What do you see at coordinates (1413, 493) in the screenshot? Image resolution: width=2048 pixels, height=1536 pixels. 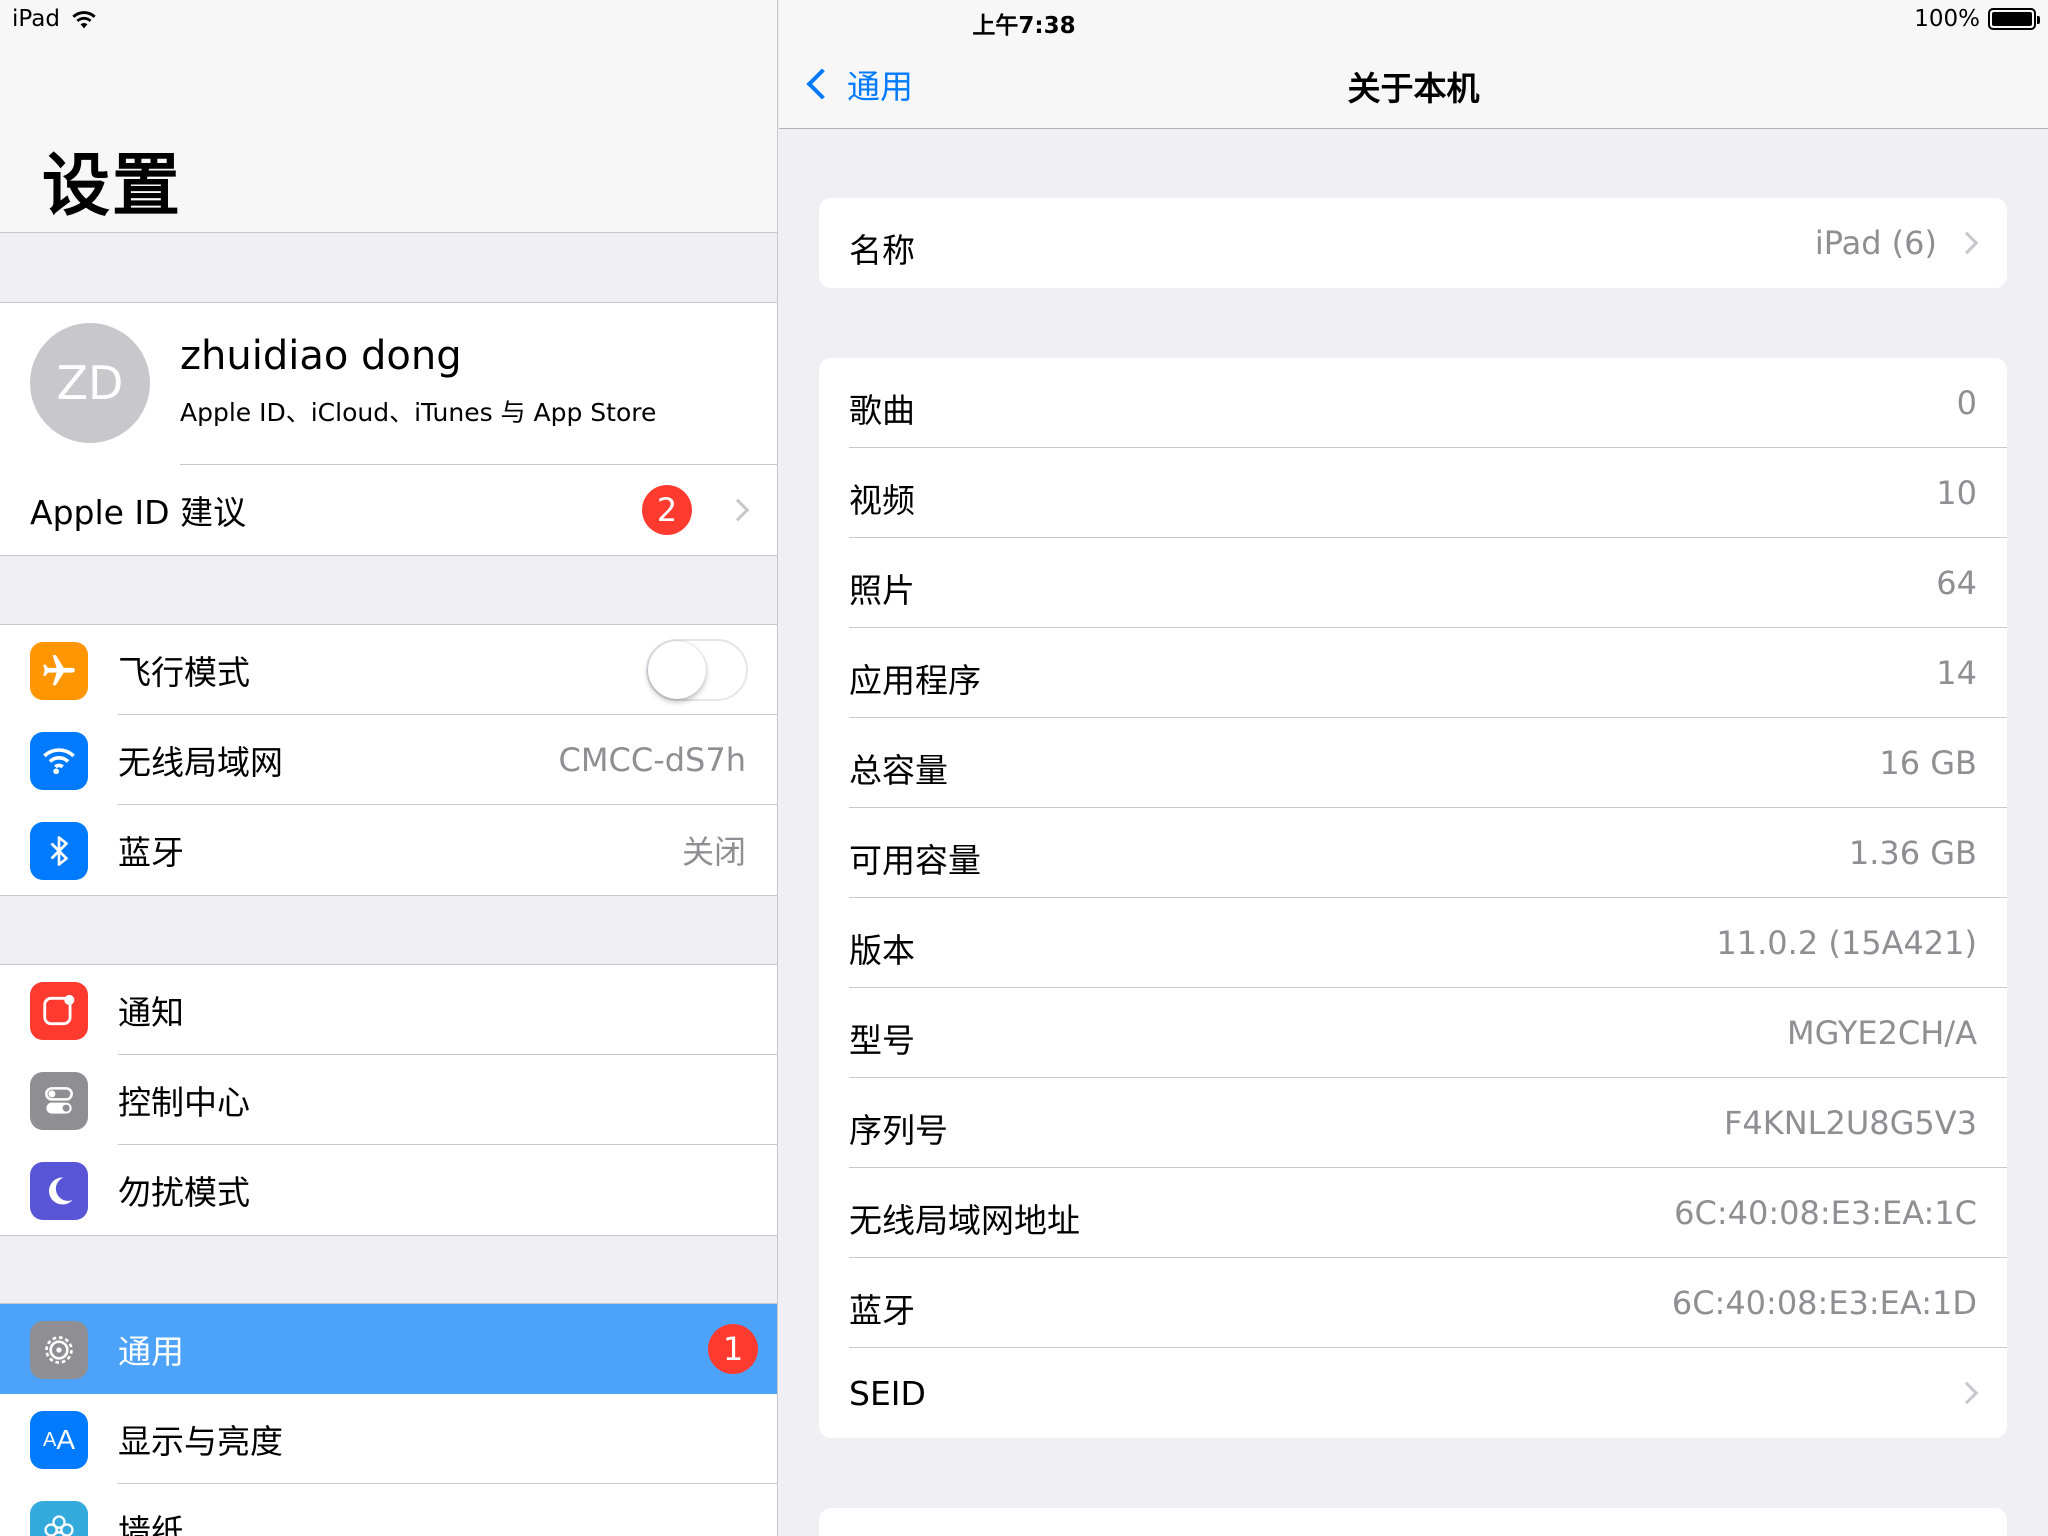 I see `info-row-videos: 视频 10` at bounding box center [1413, 493].